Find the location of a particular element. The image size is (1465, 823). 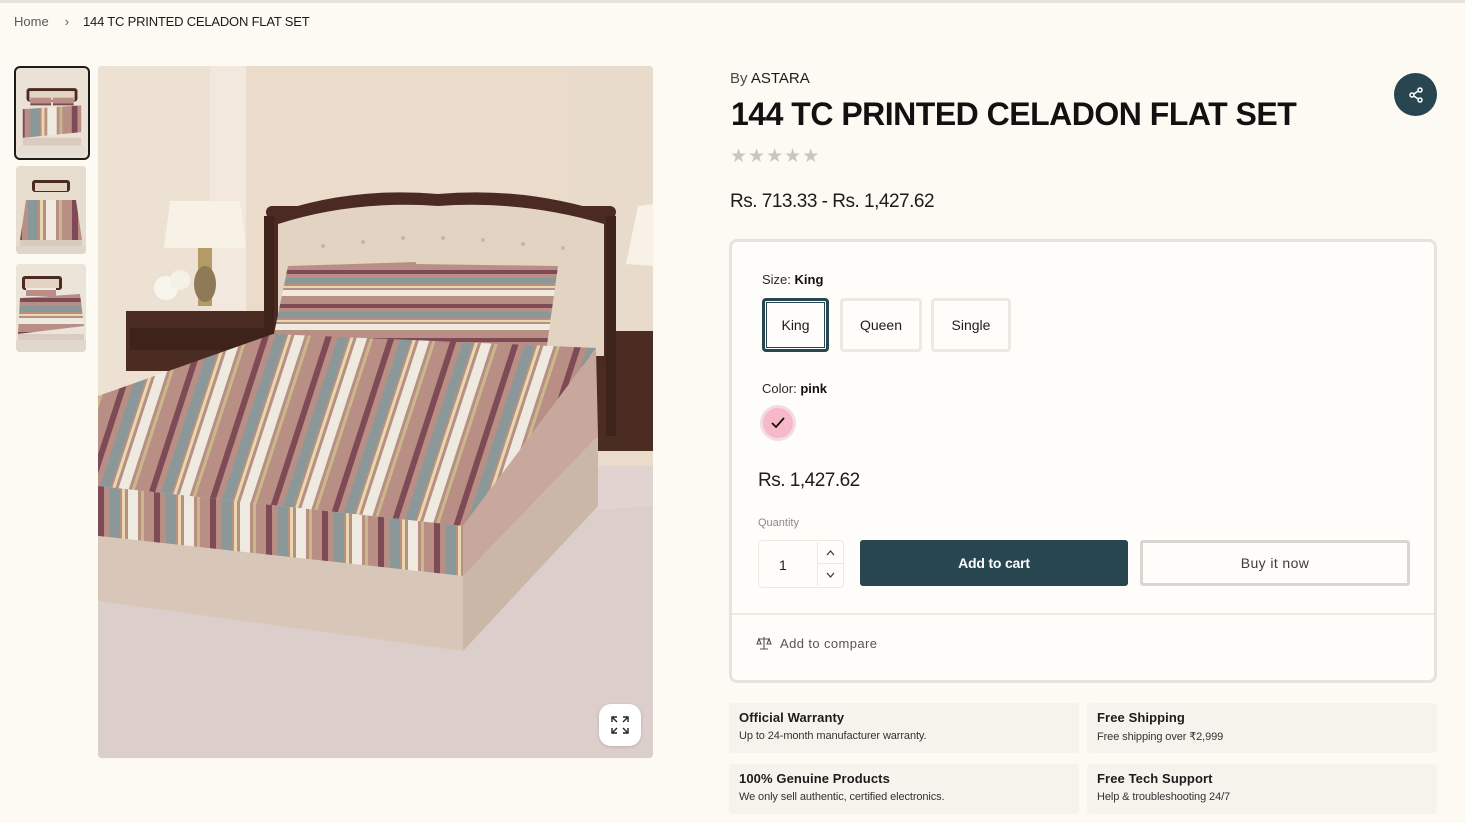

size-selected-value: King is located at coordinates (809, 279).